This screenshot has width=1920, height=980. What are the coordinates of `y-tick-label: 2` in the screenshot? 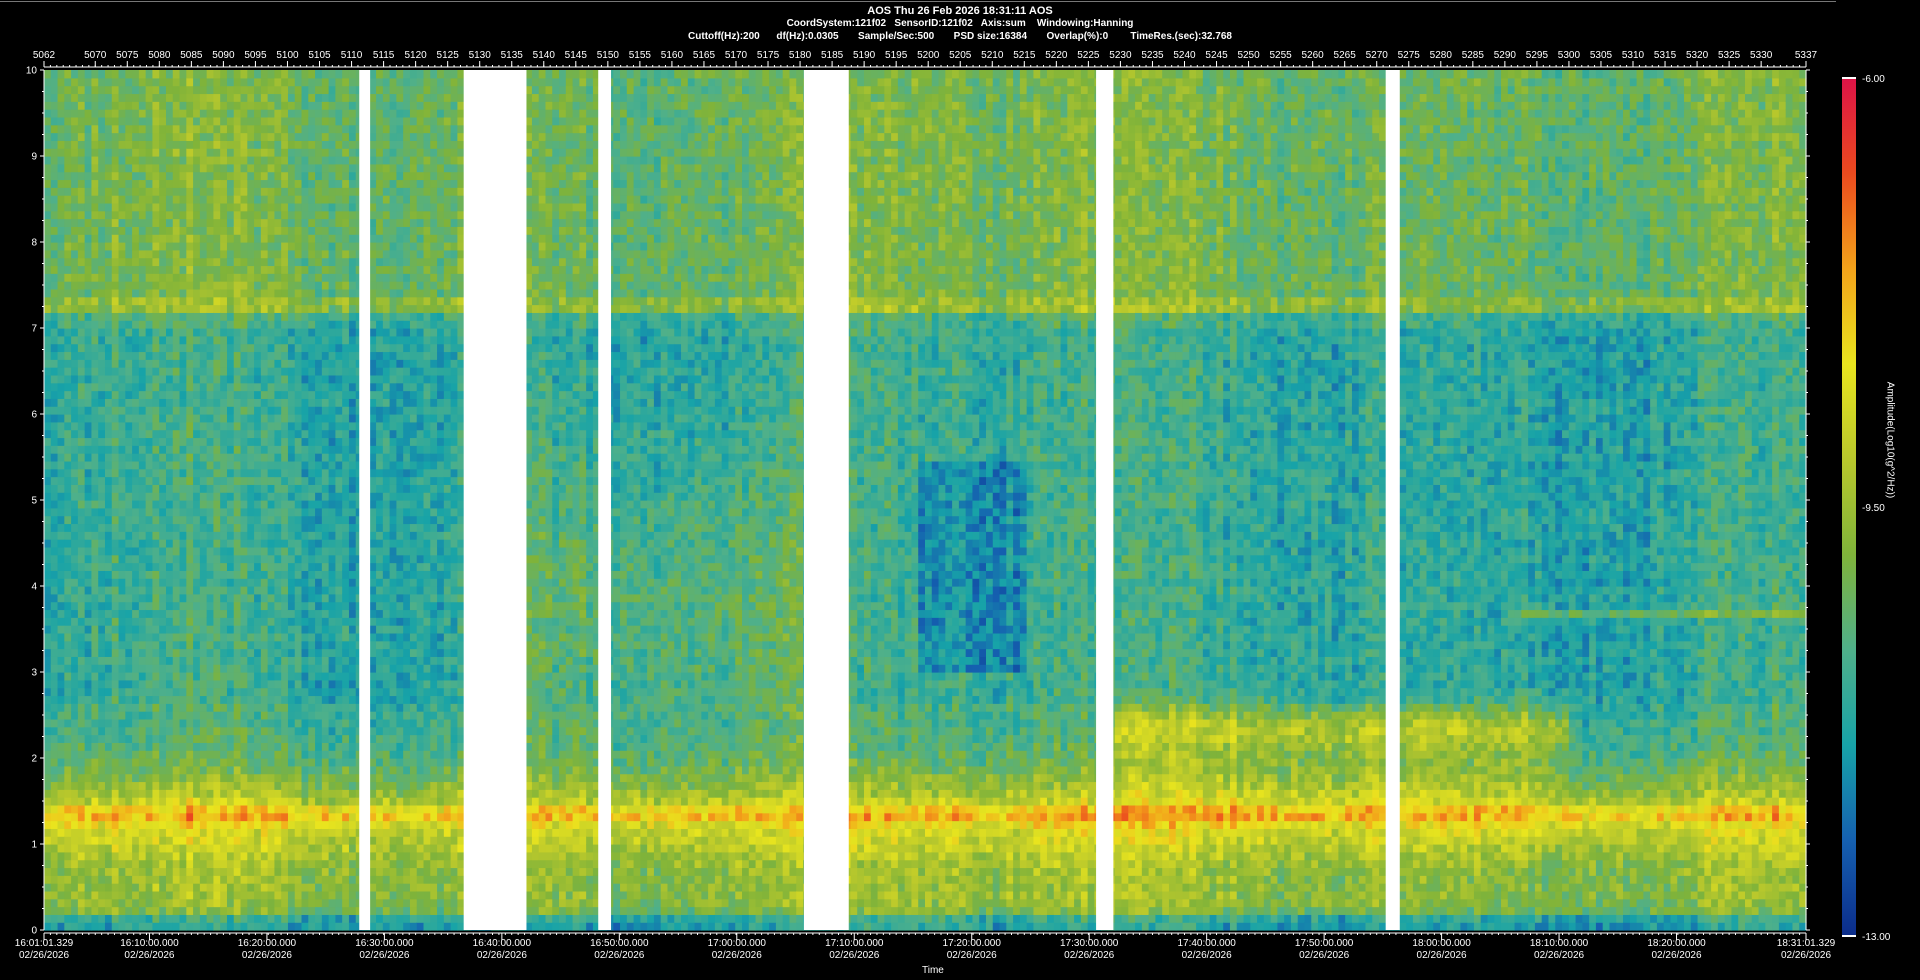 It's located at (34, 759).